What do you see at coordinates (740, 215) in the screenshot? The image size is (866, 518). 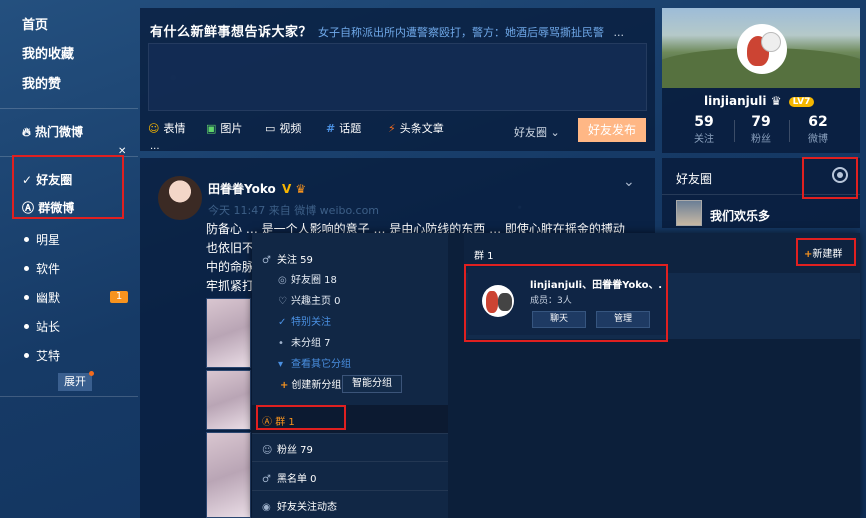 I see `group-member-name: 我们欢乐多` at bounding box center [740, 215].